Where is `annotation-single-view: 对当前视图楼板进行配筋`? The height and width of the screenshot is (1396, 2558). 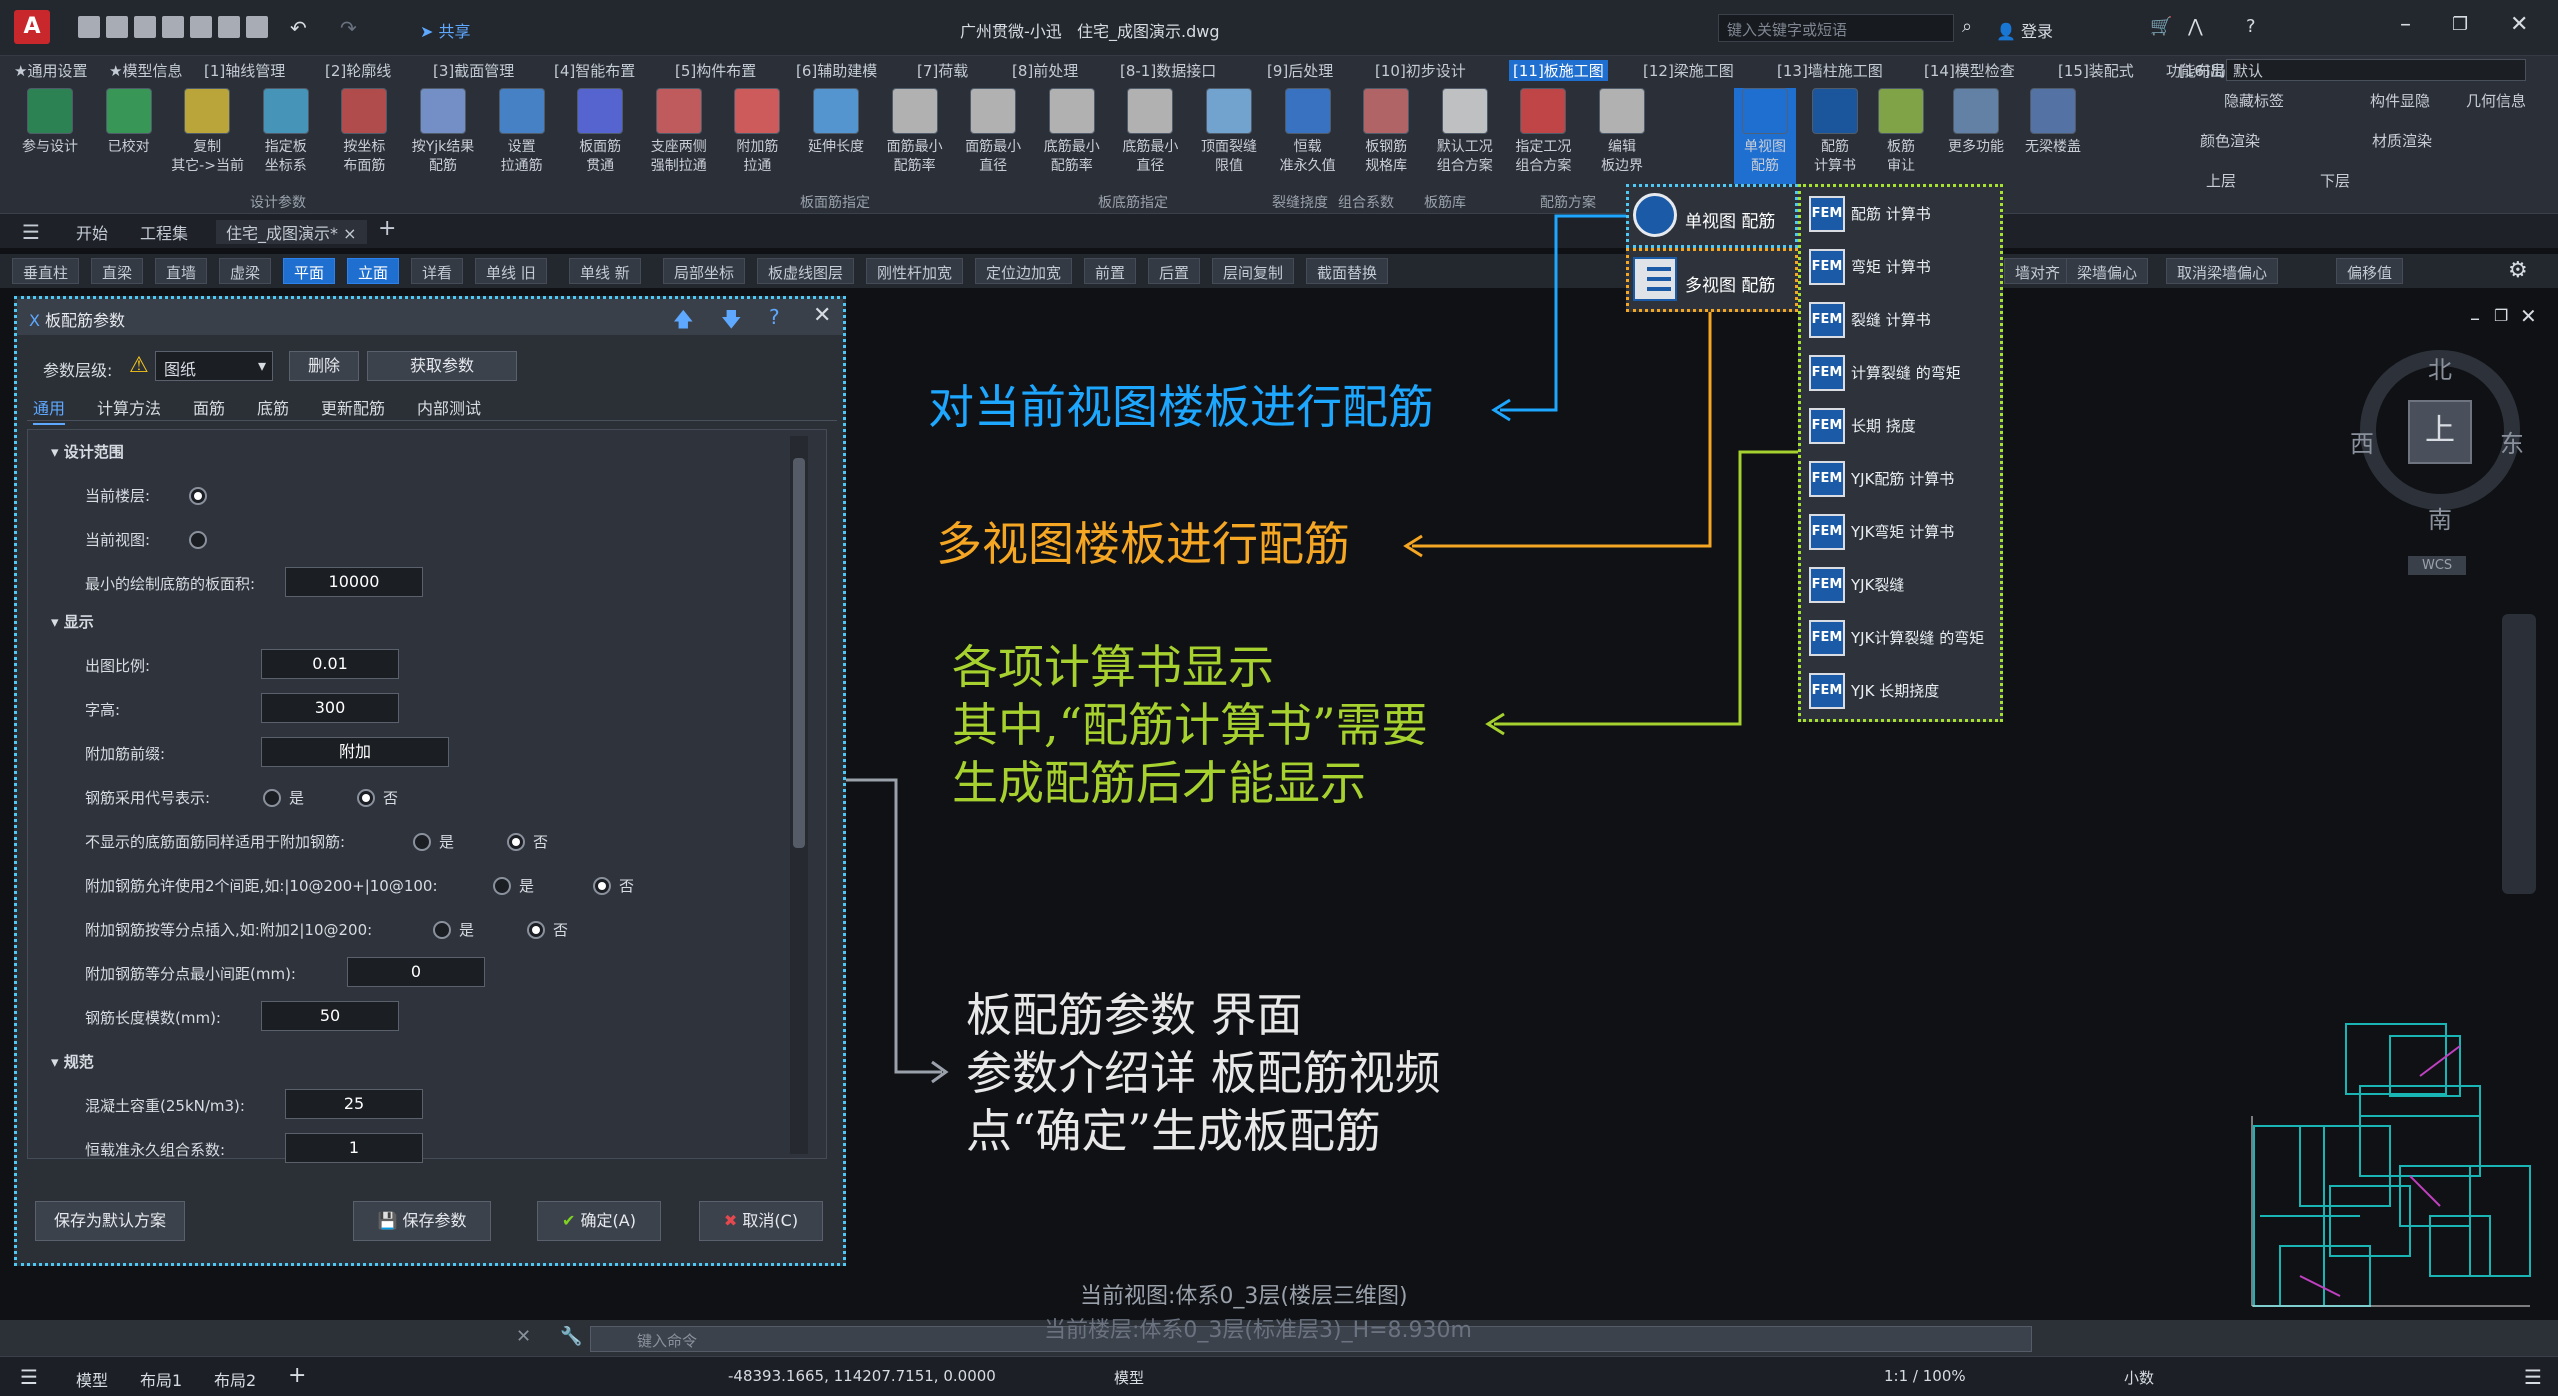 annotation-single-view: 对当前视图楼板进行配筋 is located at coordinates (1181, 407).